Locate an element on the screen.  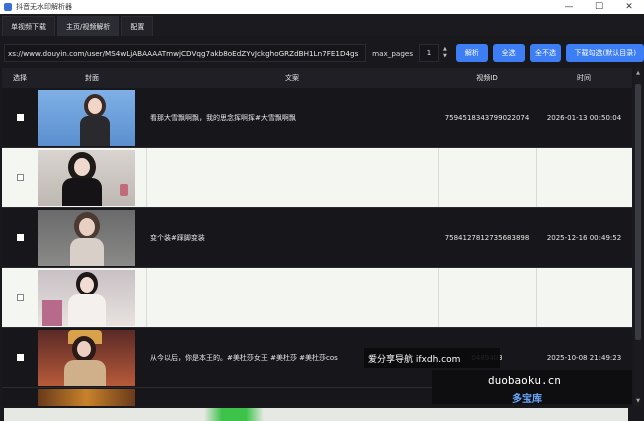
minimize-button: — is located at coordinates (569, 7).